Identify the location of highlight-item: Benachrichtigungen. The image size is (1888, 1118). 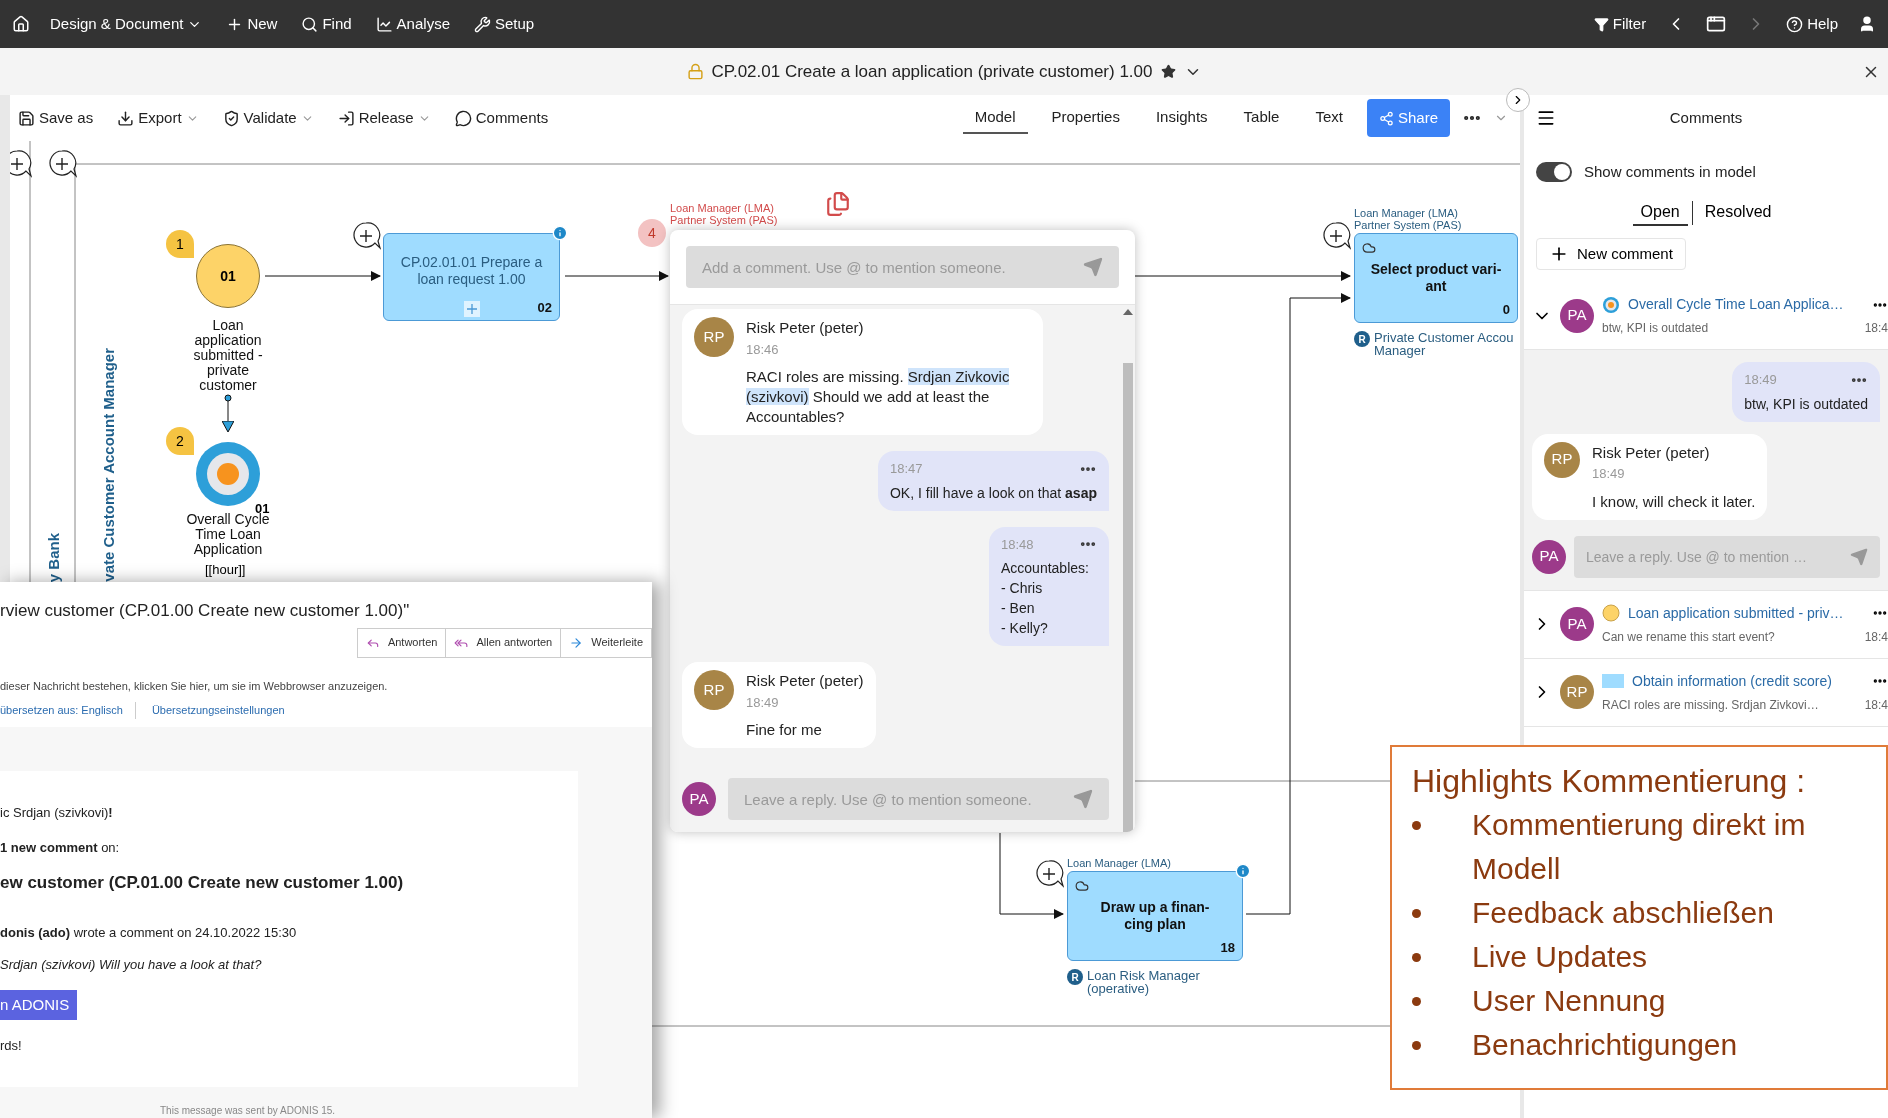
(1605, 1045).